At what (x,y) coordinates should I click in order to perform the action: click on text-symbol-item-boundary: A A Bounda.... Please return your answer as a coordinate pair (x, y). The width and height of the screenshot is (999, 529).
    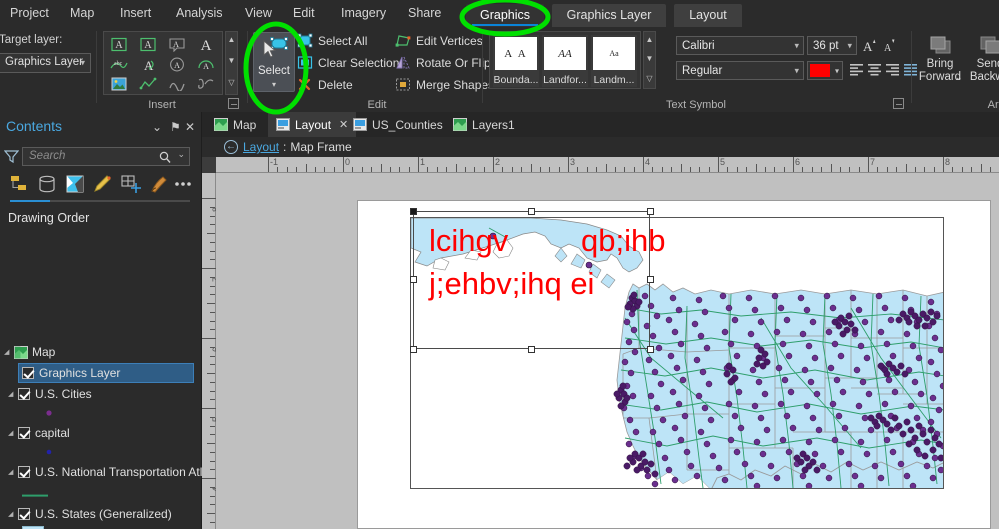
    Looking at the image, I should click on (516, 61).